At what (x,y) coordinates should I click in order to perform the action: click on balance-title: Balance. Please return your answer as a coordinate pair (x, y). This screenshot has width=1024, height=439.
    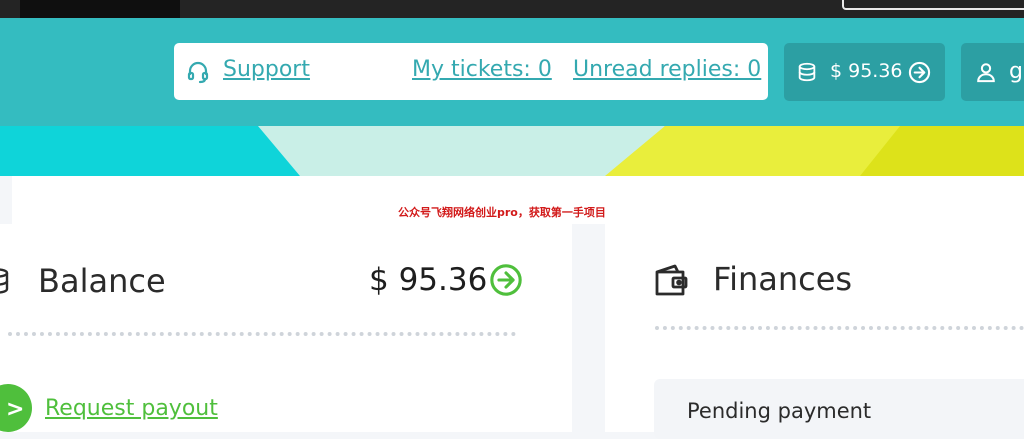
    Looking at the image, I should click on (102, 281).